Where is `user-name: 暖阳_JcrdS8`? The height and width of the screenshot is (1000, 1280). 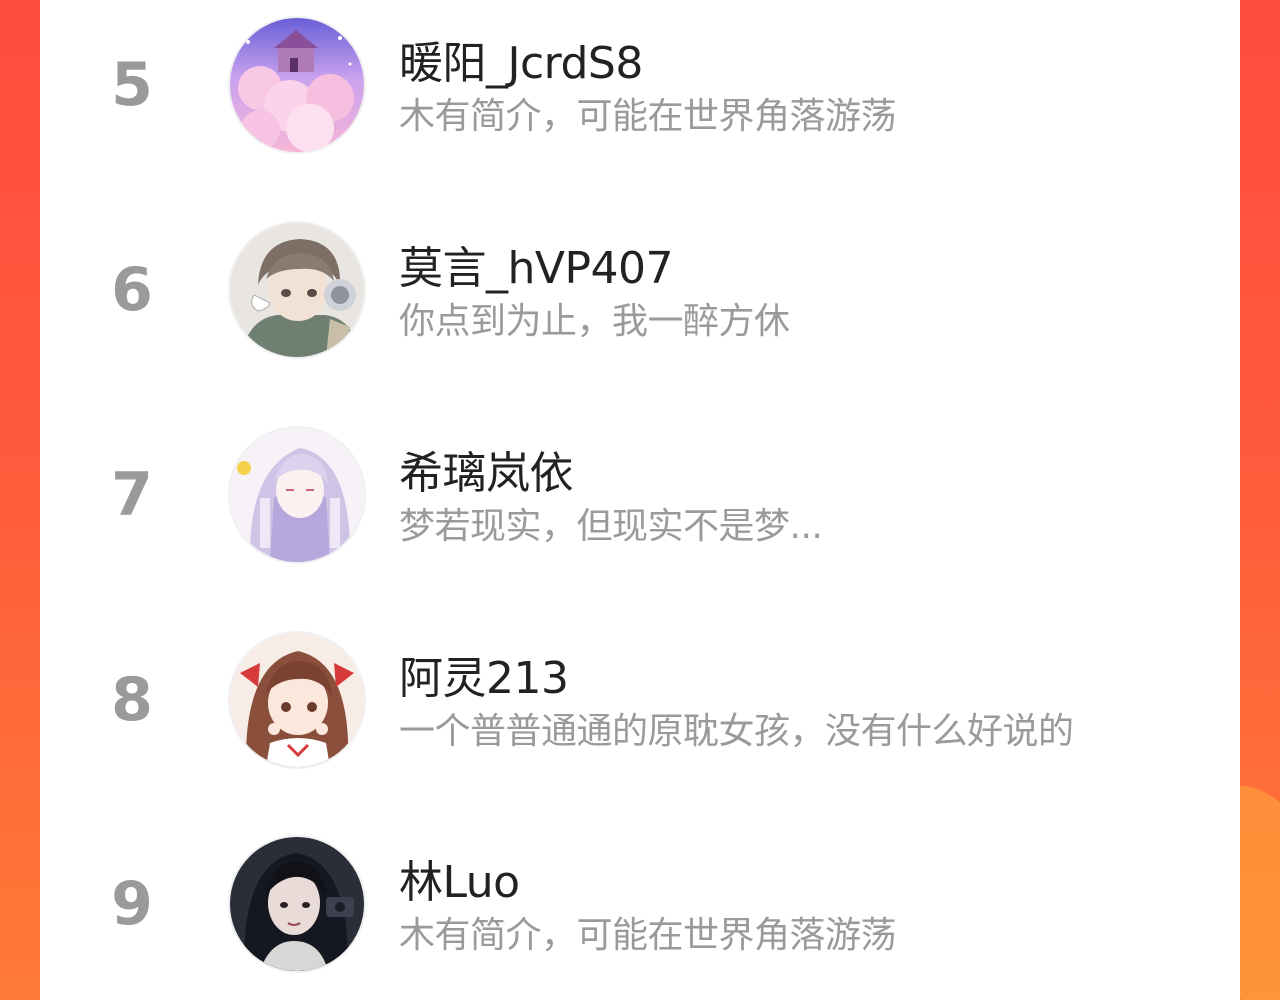 user-name: 暖阳_JcrdS8 is located at coordinates (521, 59).